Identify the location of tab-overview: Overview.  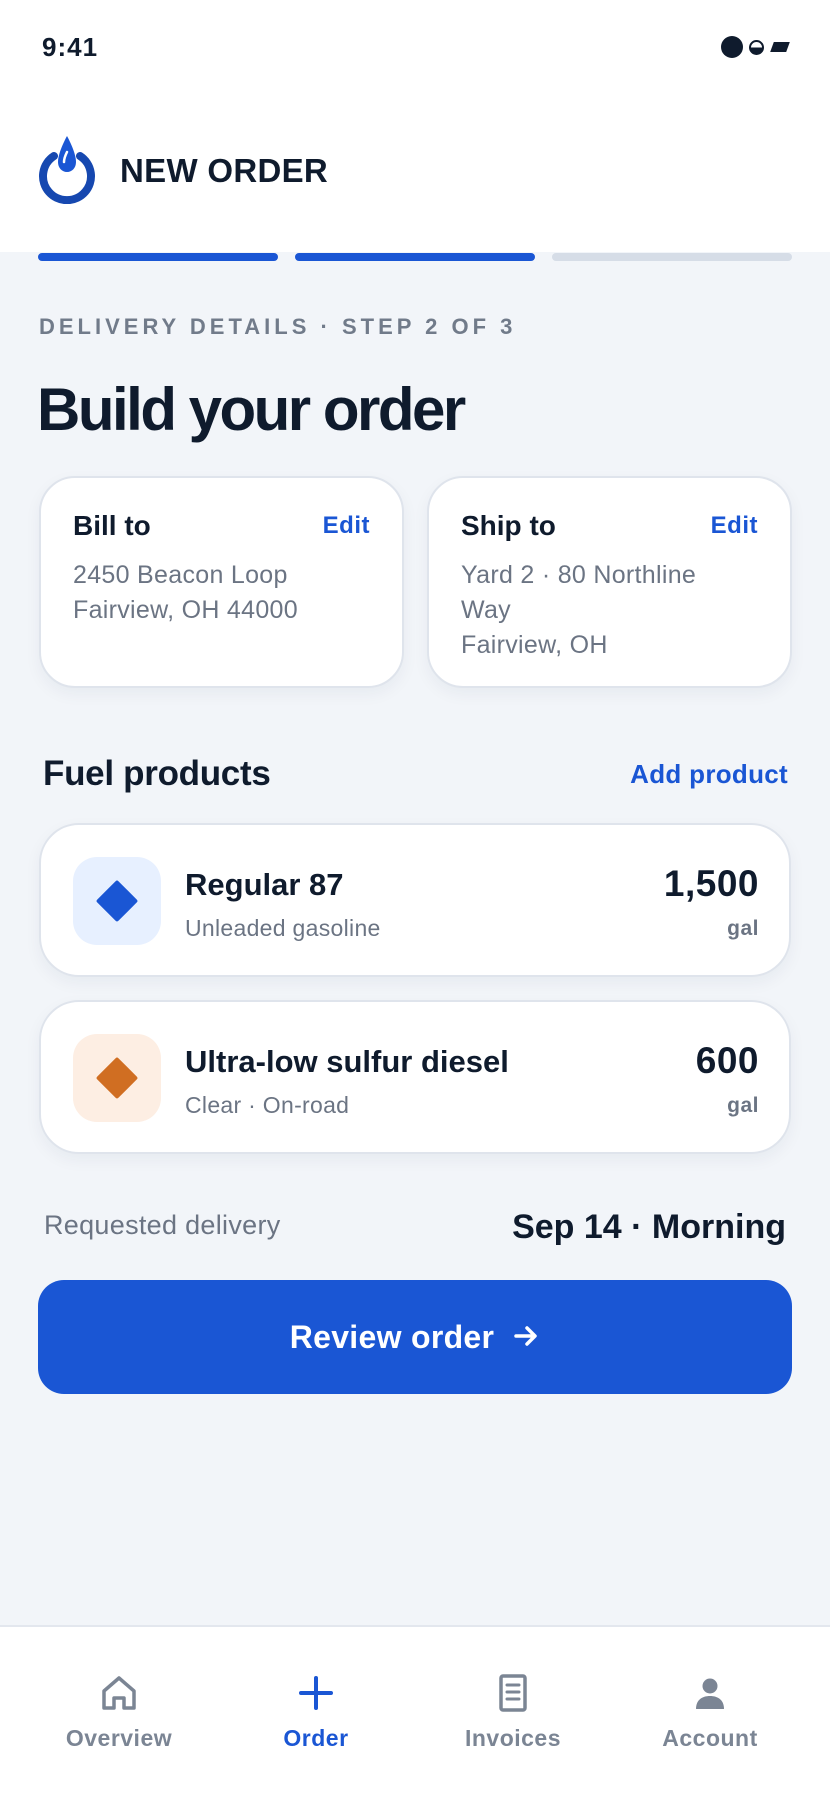
(119, 1711).